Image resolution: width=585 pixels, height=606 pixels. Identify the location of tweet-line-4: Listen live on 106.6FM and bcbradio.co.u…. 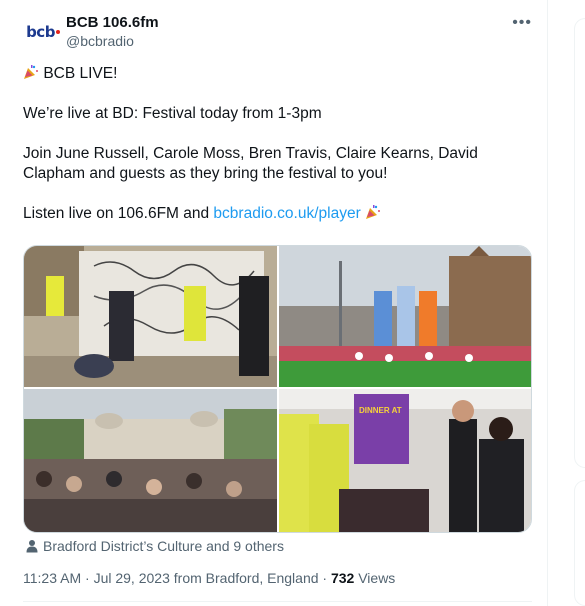
(275, 214).